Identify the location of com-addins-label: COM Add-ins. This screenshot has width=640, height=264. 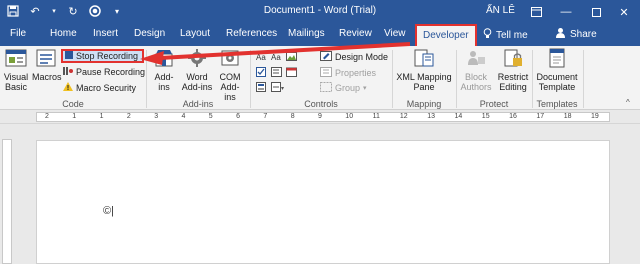
(230, 87).